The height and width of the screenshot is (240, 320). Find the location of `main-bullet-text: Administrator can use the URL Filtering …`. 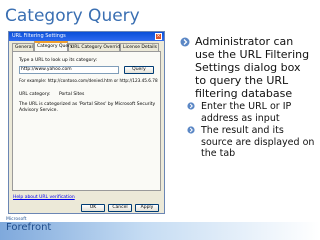

main-bullet-text: Administrator can use the URL Filtering … is located at coordinates (252, 67).